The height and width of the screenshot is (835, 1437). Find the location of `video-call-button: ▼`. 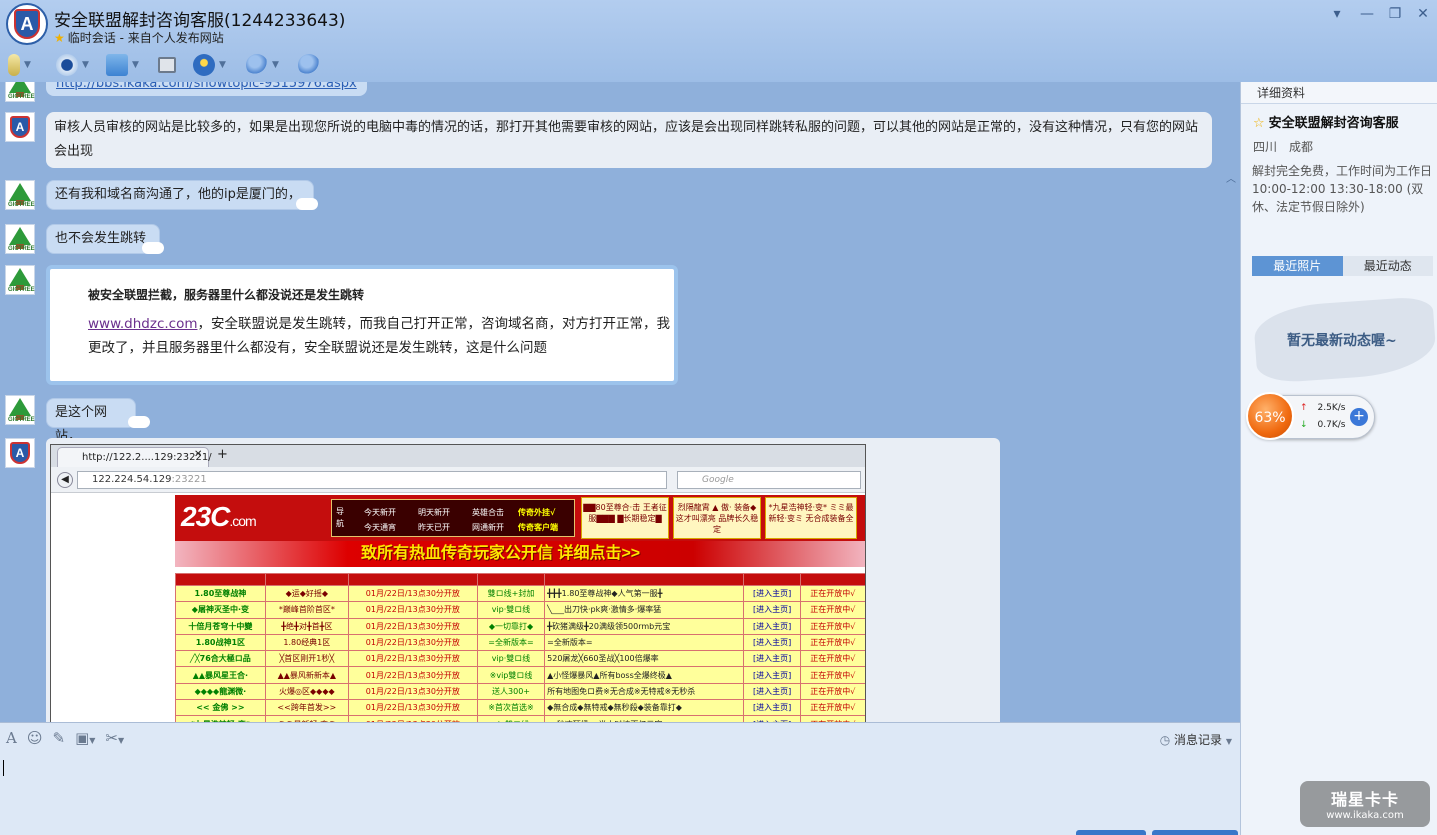

video-call-button: ▼ is located at coordinates (72, 65).